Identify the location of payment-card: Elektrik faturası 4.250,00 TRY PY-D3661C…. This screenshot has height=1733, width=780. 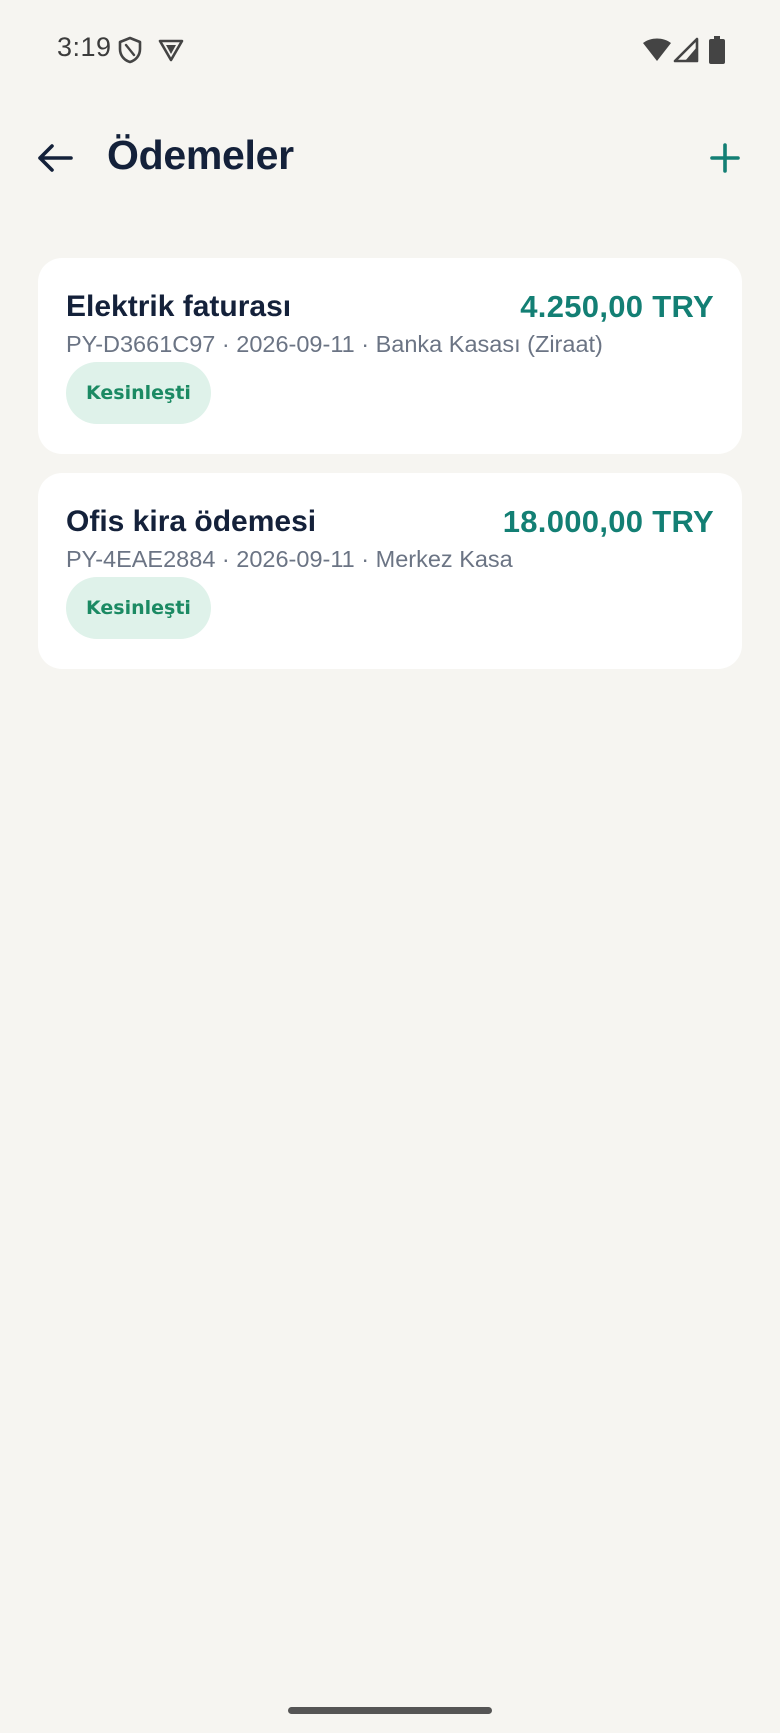
(390, 356).